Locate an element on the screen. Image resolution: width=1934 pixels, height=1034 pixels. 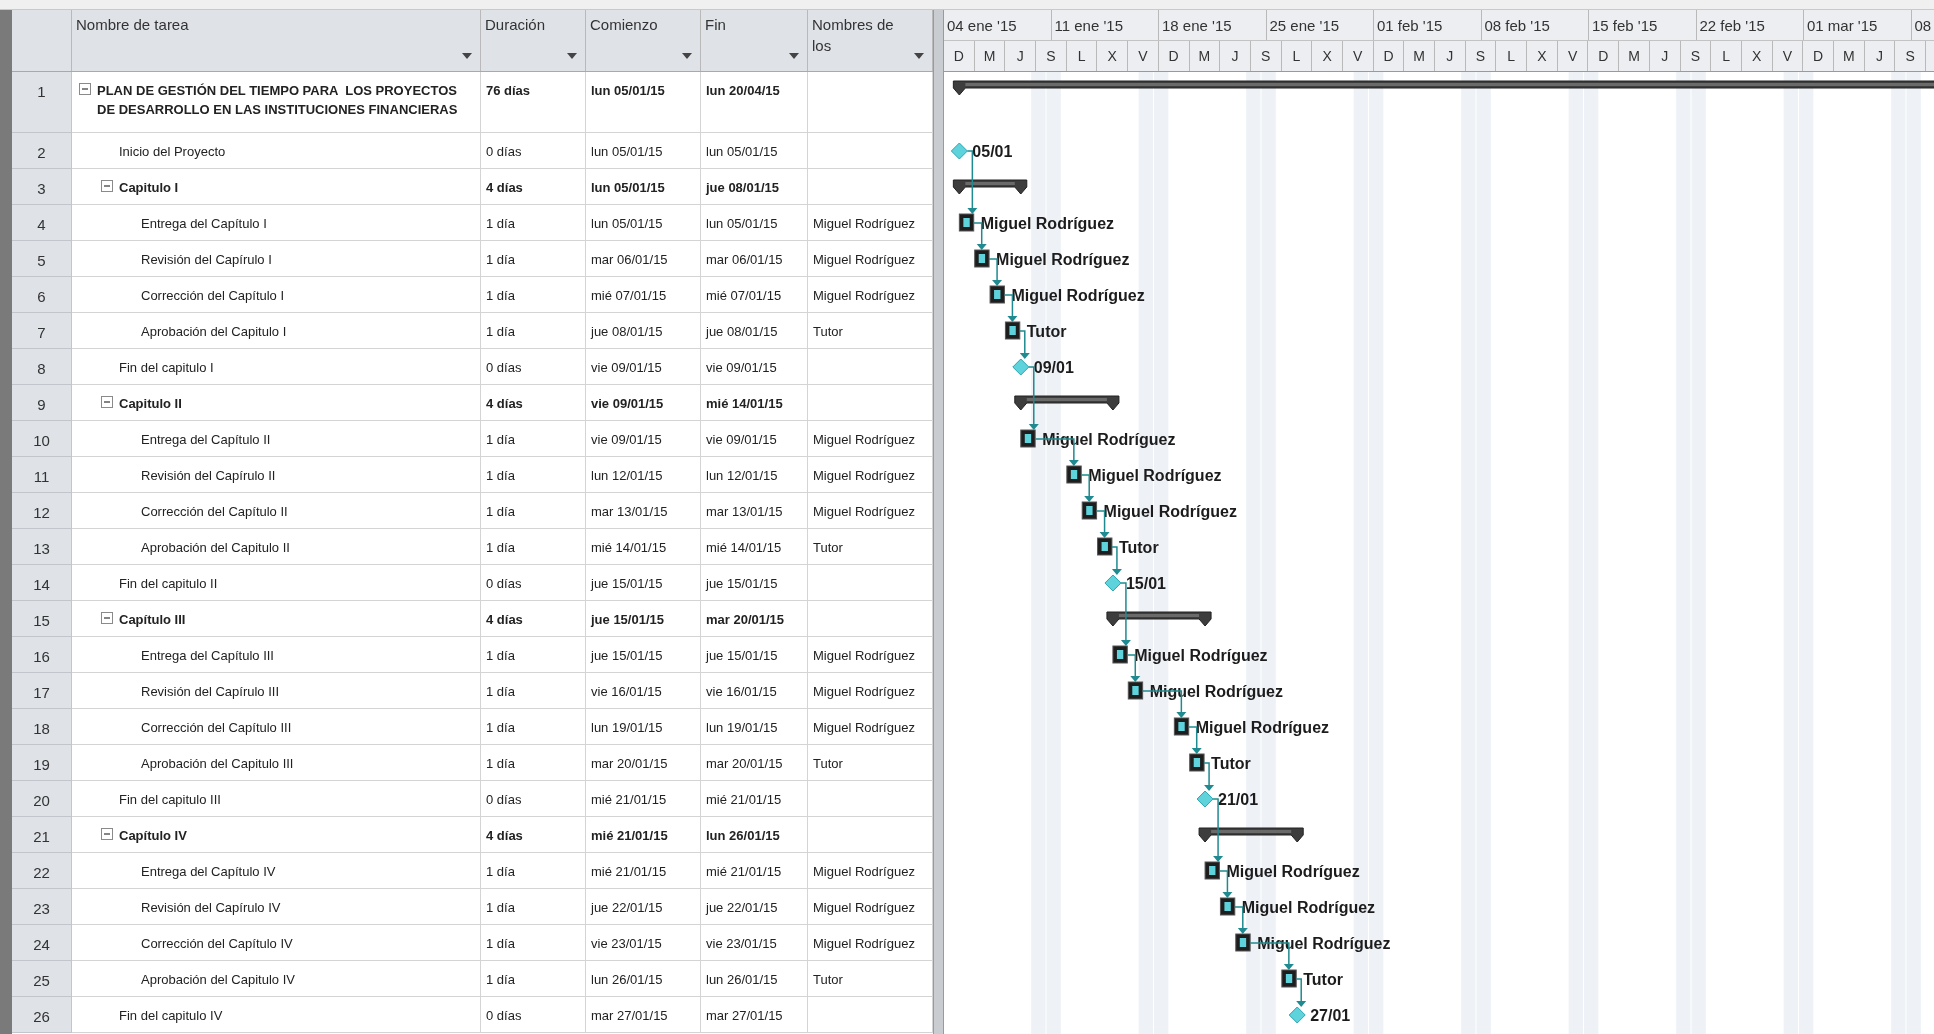
row-number: 9 is located at coordinates (42, 403).